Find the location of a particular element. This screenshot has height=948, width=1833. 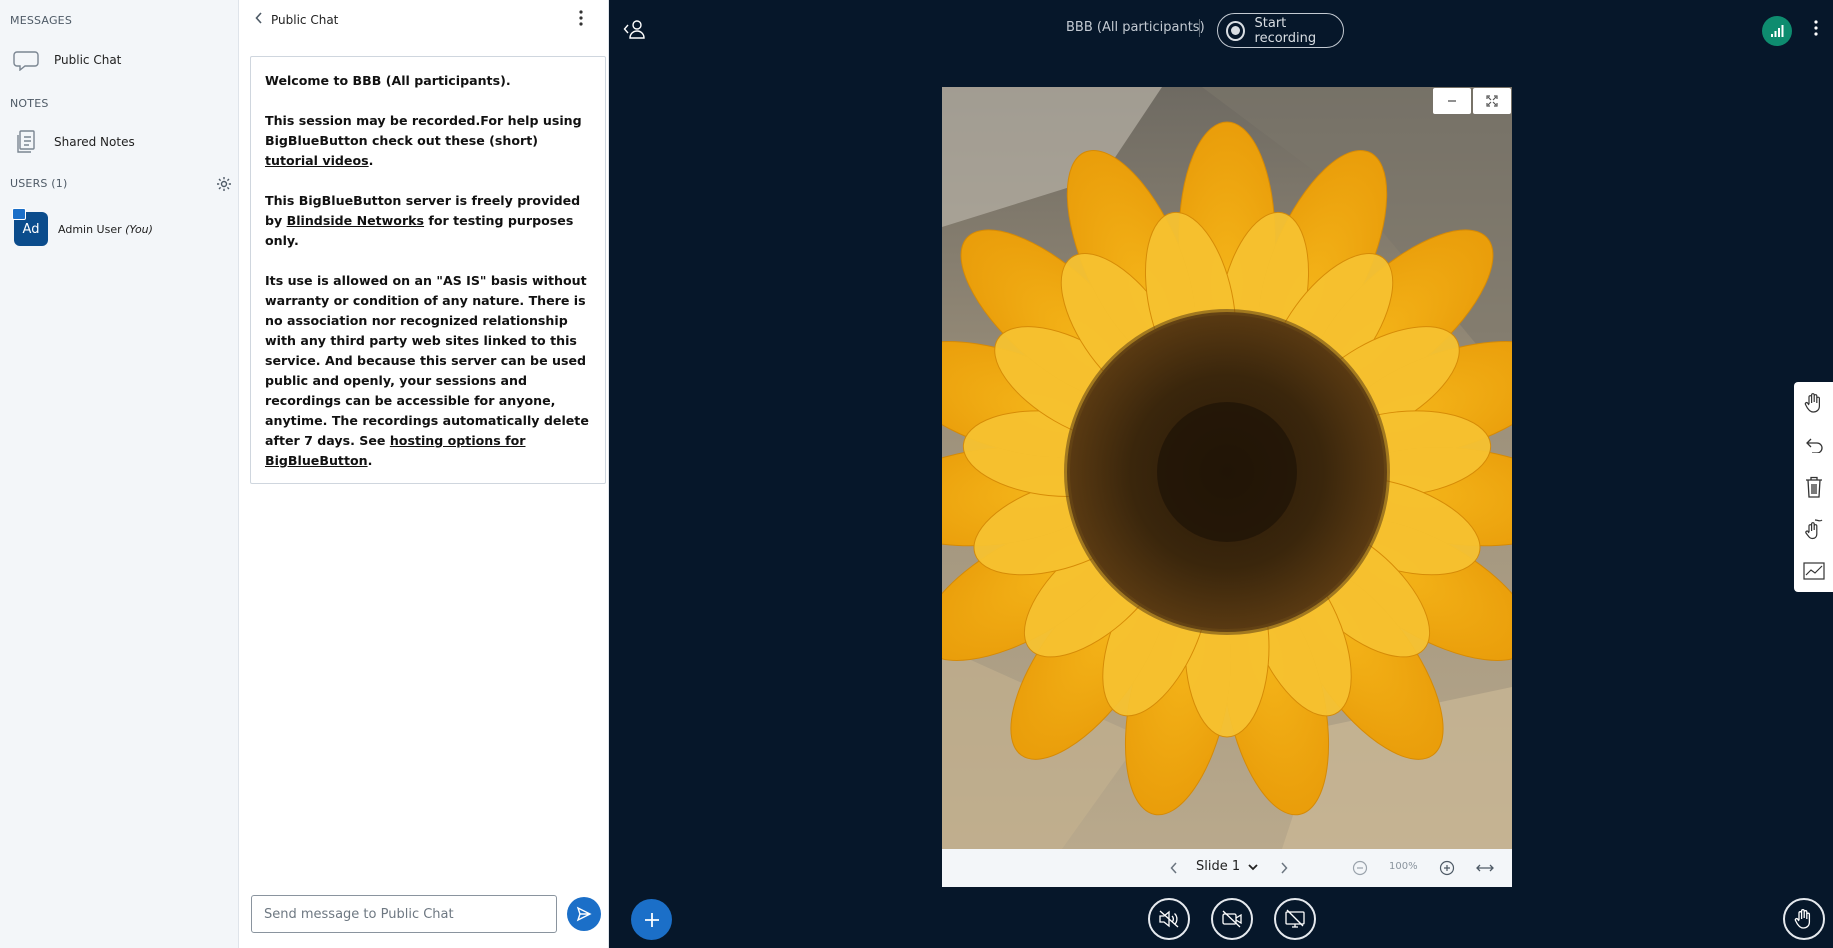

send-message-button is located at coordinates (584, 914).